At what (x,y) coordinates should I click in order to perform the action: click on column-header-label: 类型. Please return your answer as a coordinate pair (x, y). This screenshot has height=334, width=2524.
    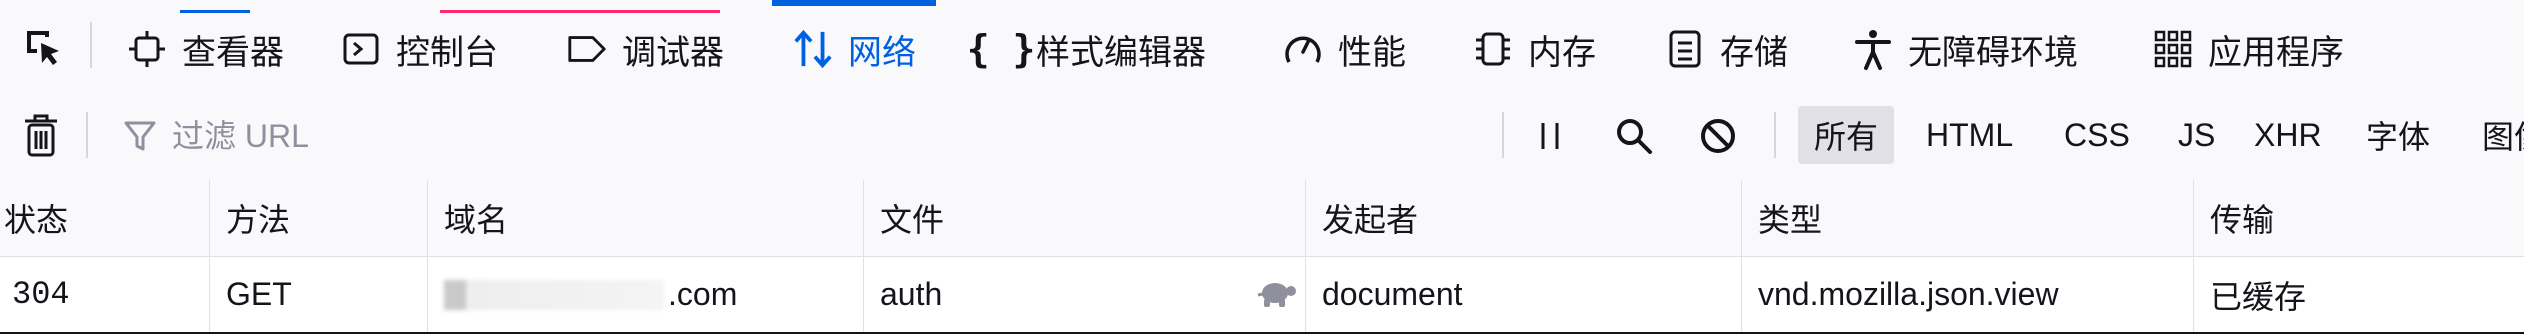
    Looking at the image, I should click on (1790, 220).